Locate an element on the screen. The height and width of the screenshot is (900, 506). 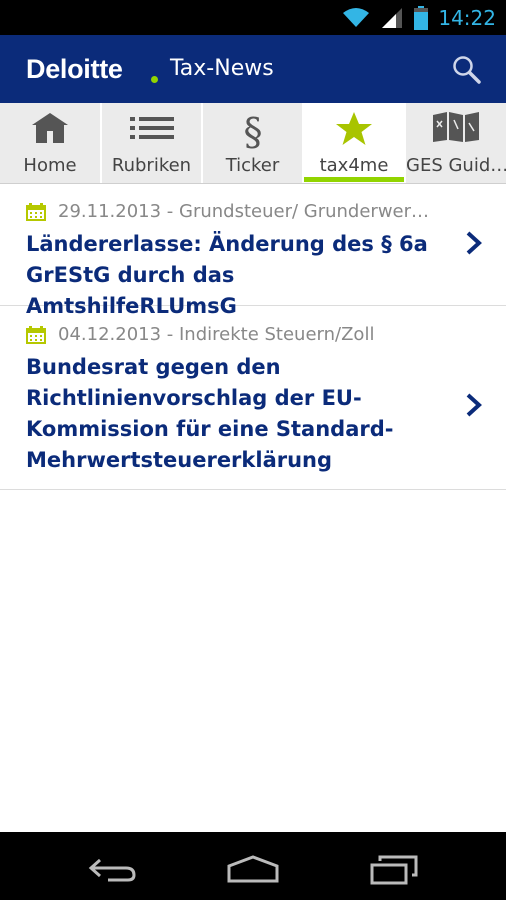
brand-logo: Deloitte is located at coordinates (74, 69).